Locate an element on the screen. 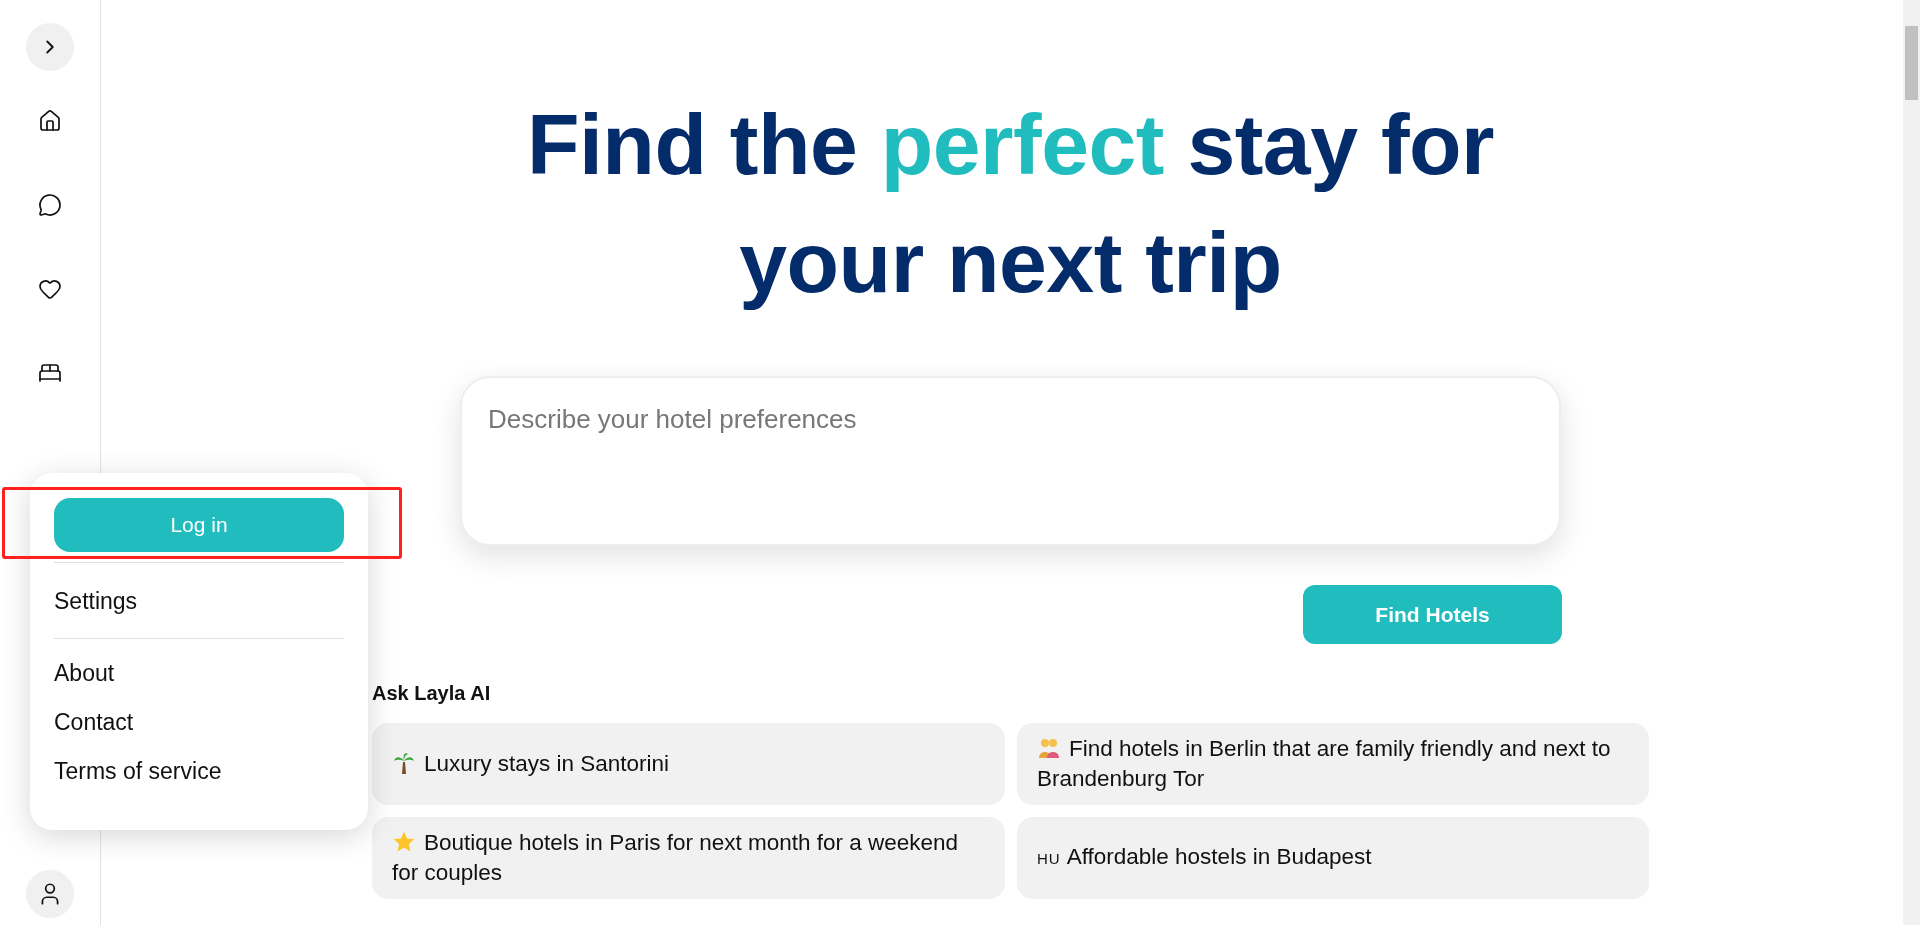  suggestion-card: Find hotels in Berlin that are family friendly and next to Brandenburg Tor is located at coordinates (1333, 764).